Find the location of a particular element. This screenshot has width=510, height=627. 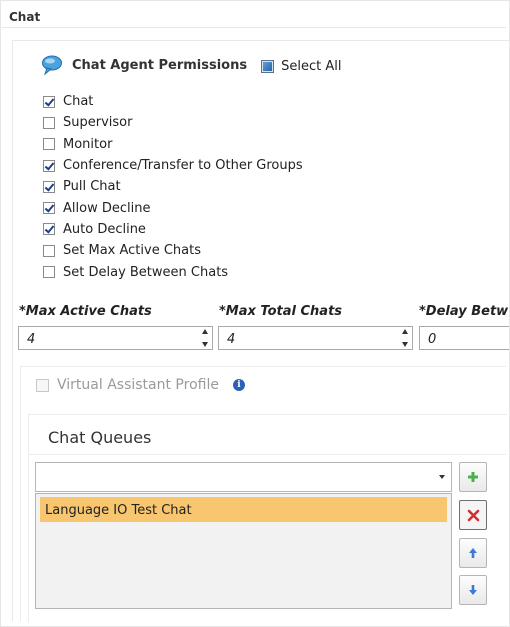

delay-between-chats-value: 0 is located at coordinates (432, 339).